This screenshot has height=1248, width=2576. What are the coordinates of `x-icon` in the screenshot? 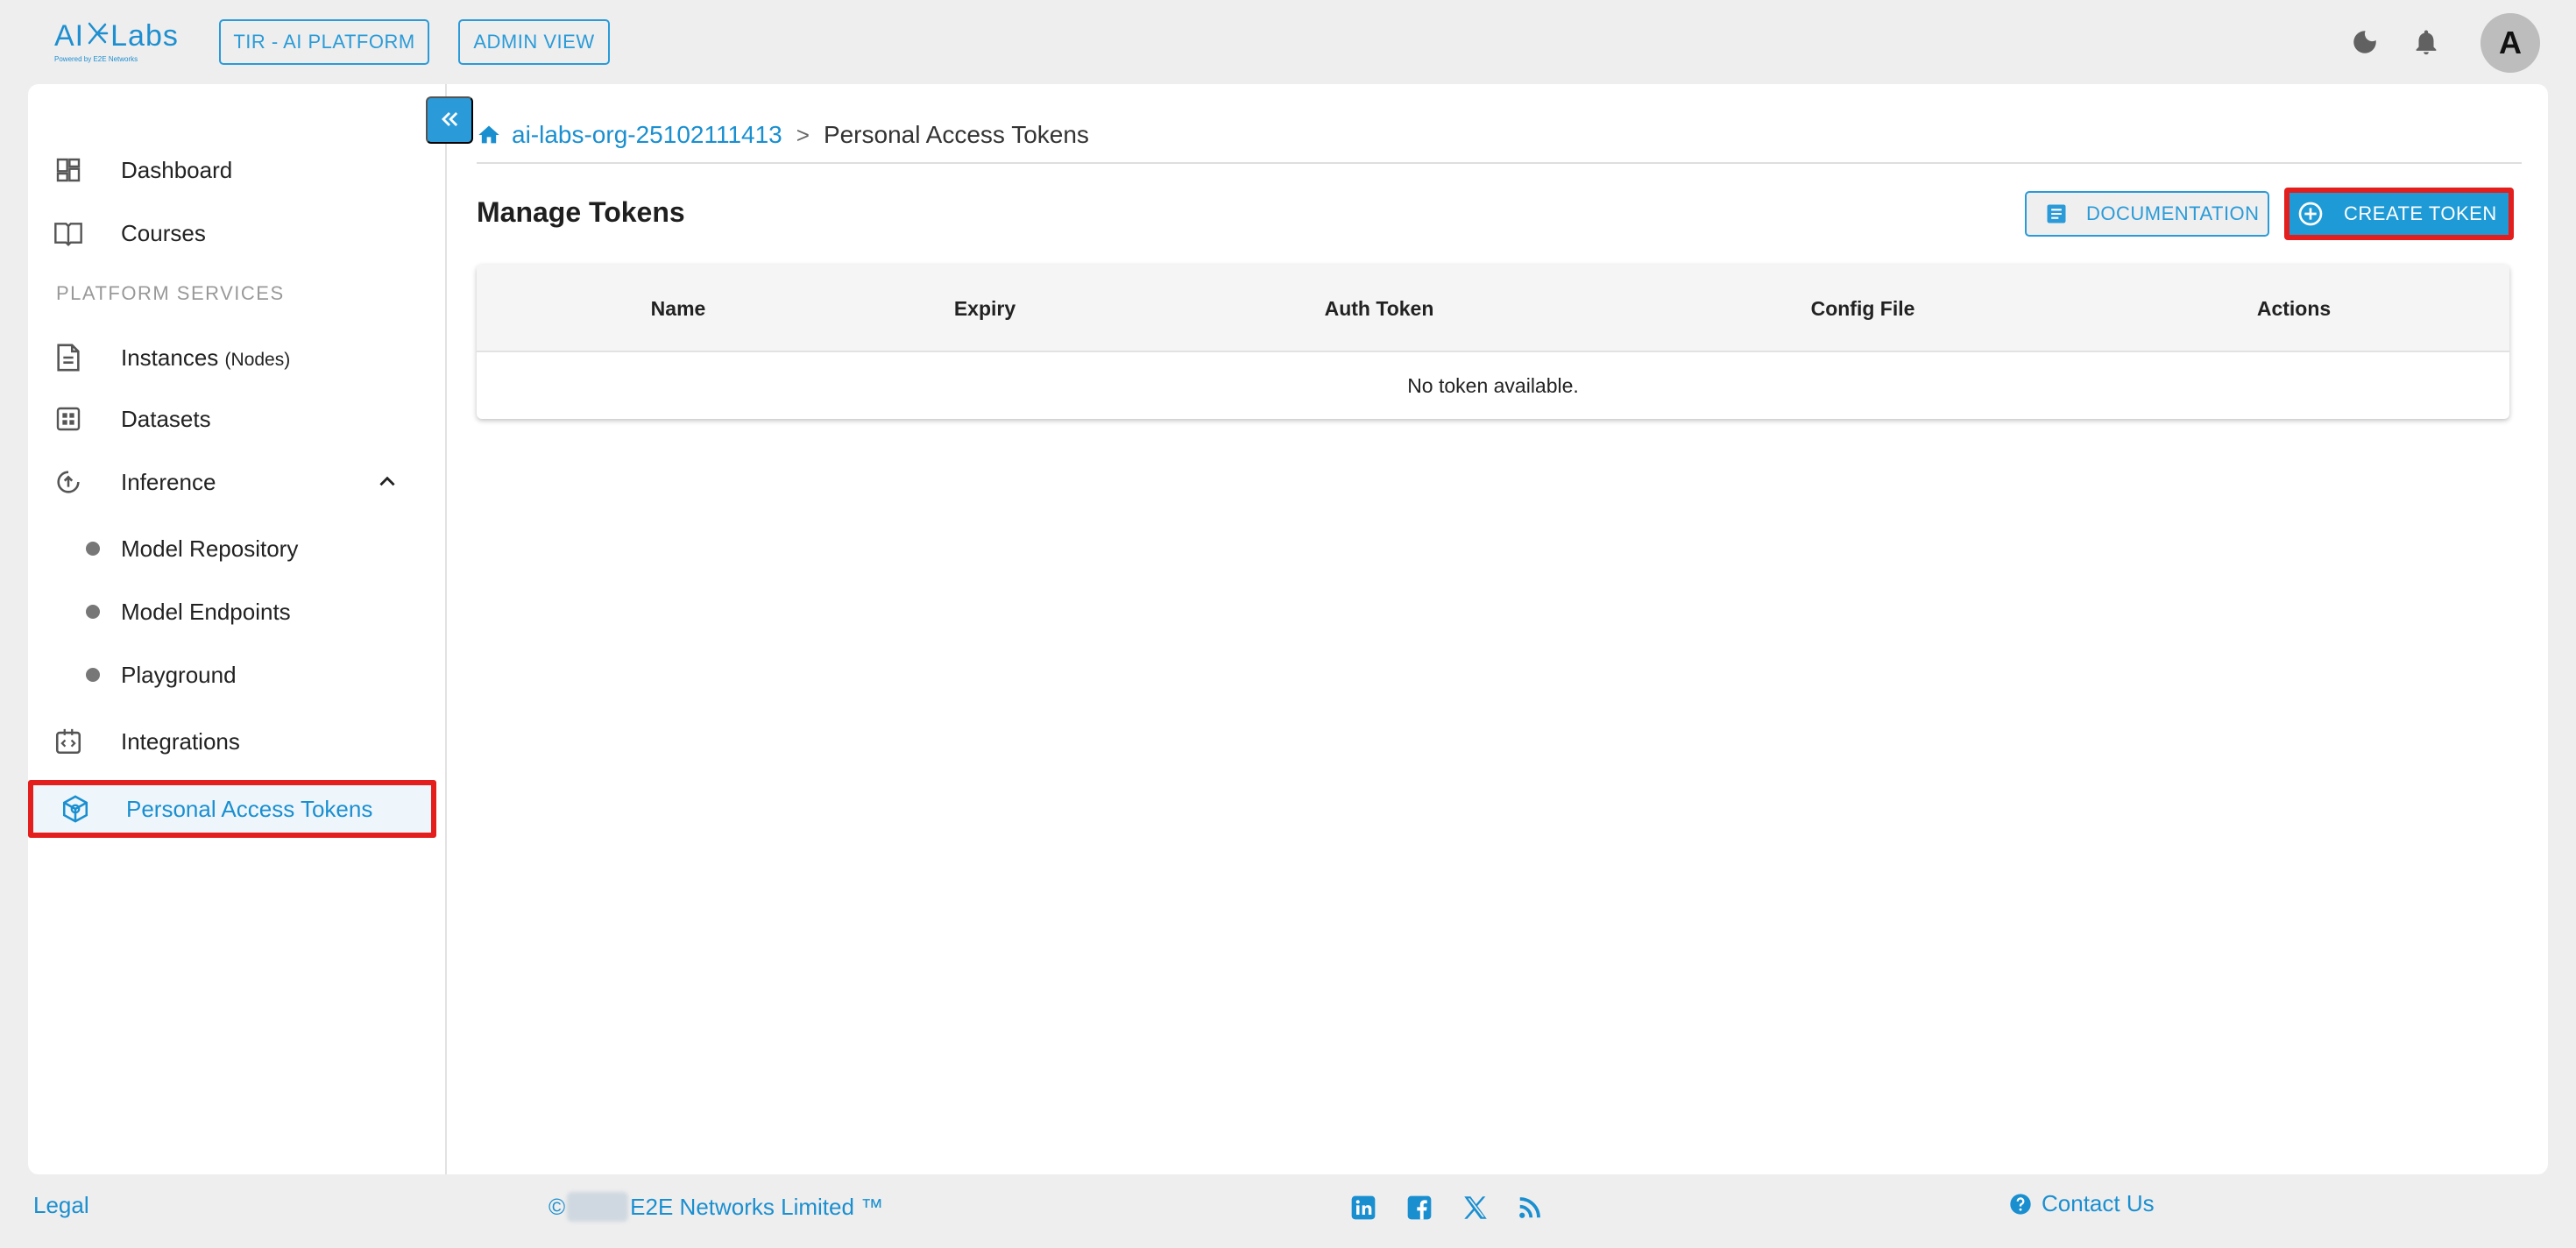 It's located at (1475, 1207).